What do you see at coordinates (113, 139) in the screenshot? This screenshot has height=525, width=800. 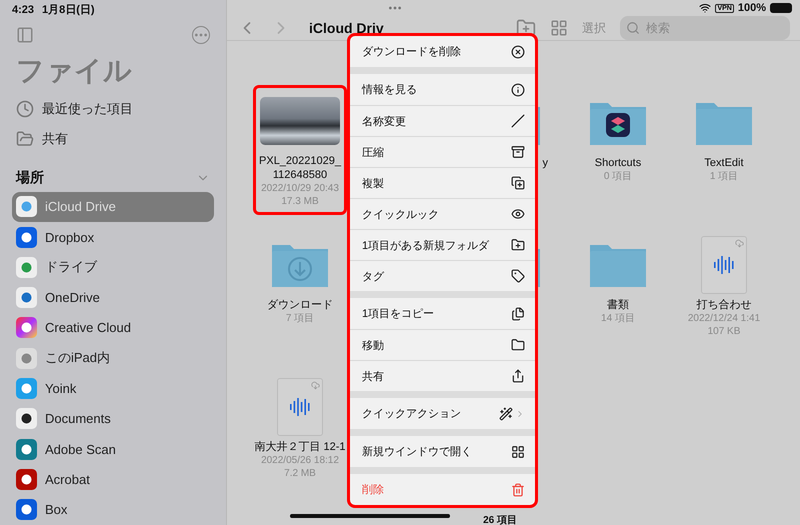 I see `sidebar-item: 共有` at bounding box center [113, 139].